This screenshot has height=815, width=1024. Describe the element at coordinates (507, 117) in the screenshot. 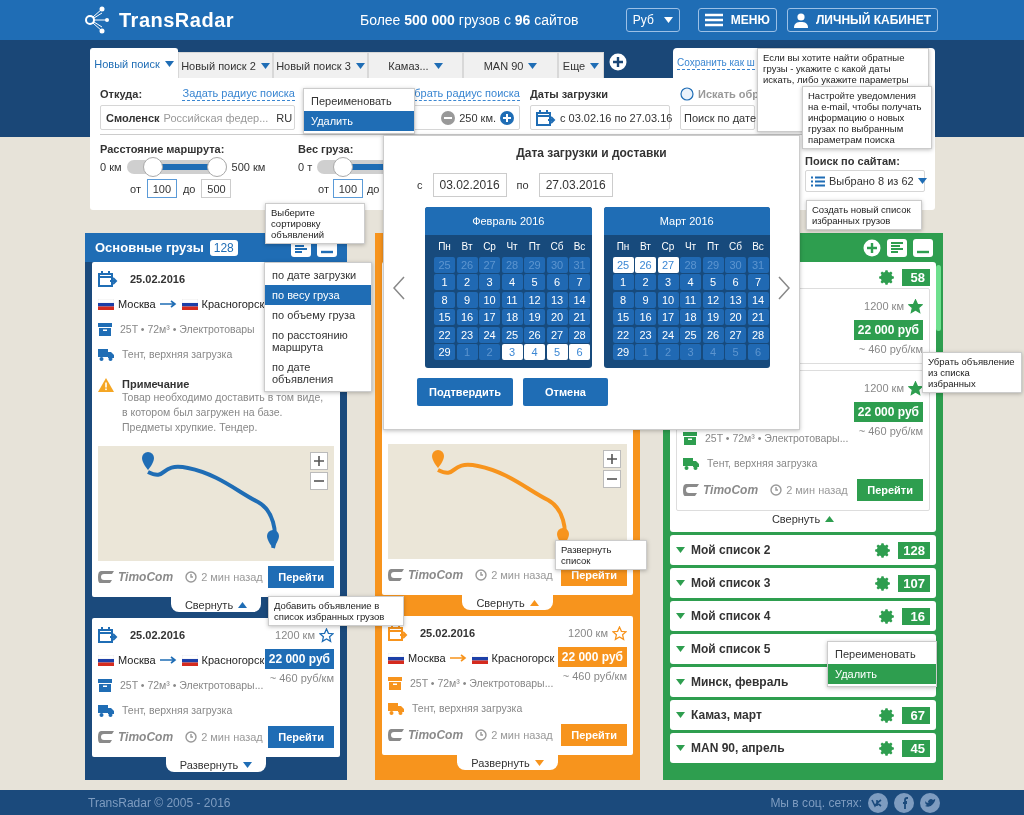

I see `plus-icon` at that location.